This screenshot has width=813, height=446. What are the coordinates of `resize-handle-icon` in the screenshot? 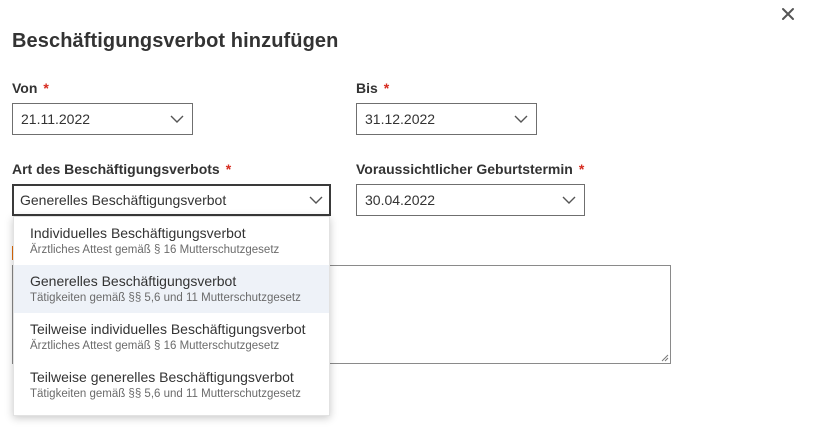 It's located at (664, 357).